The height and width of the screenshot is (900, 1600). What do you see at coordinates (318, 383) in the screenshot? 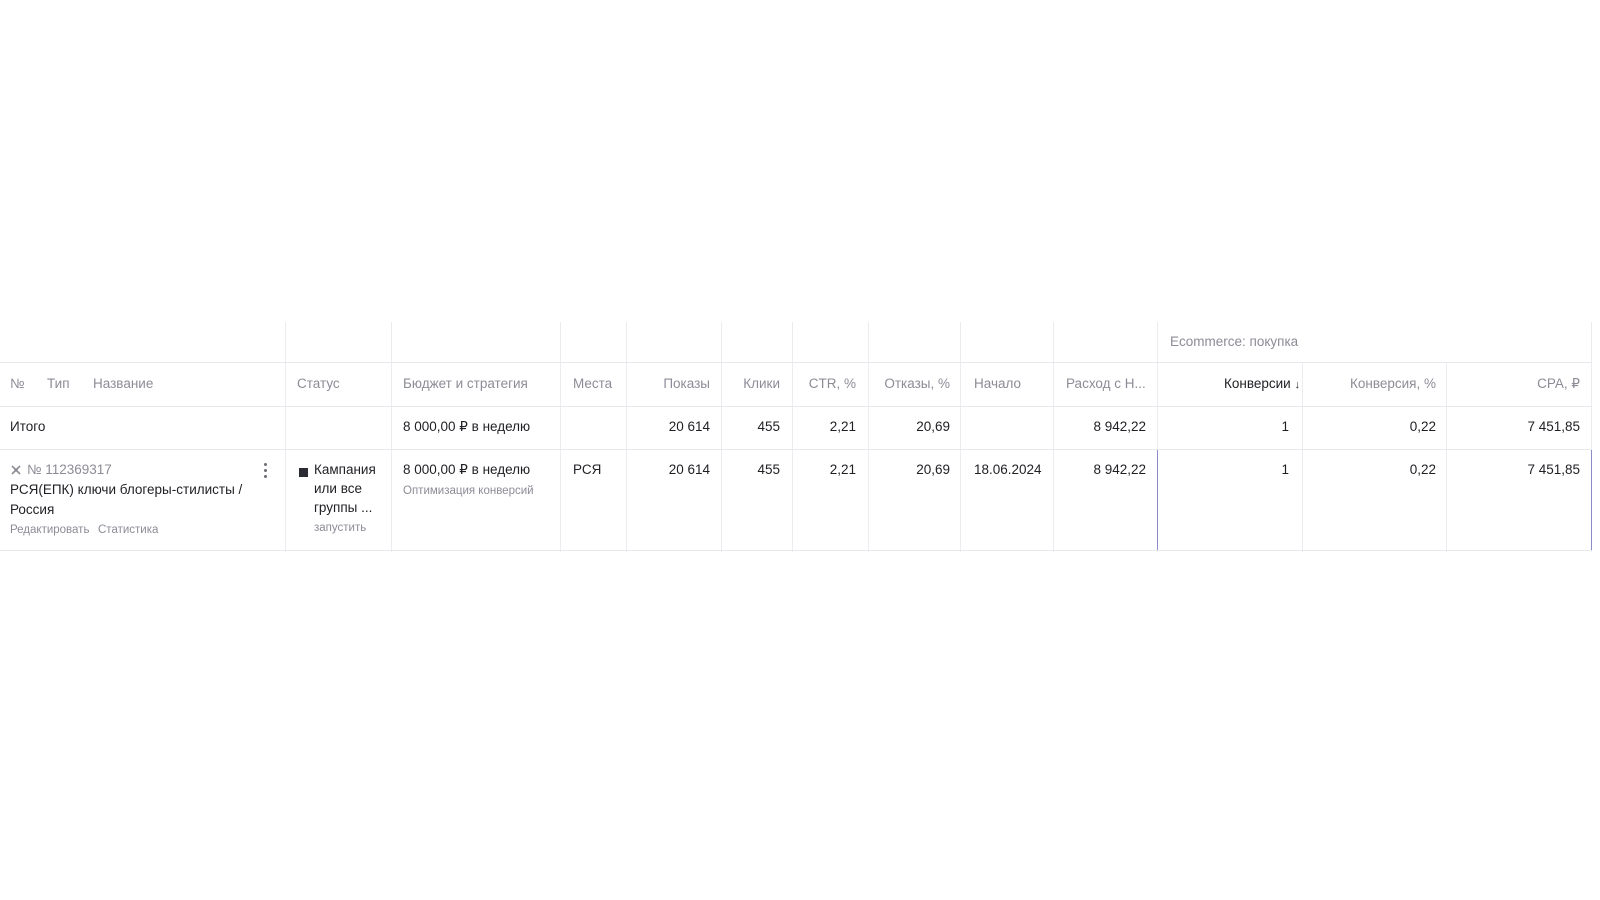
I see `header-status: Статус` at bounding box center [318, 383].